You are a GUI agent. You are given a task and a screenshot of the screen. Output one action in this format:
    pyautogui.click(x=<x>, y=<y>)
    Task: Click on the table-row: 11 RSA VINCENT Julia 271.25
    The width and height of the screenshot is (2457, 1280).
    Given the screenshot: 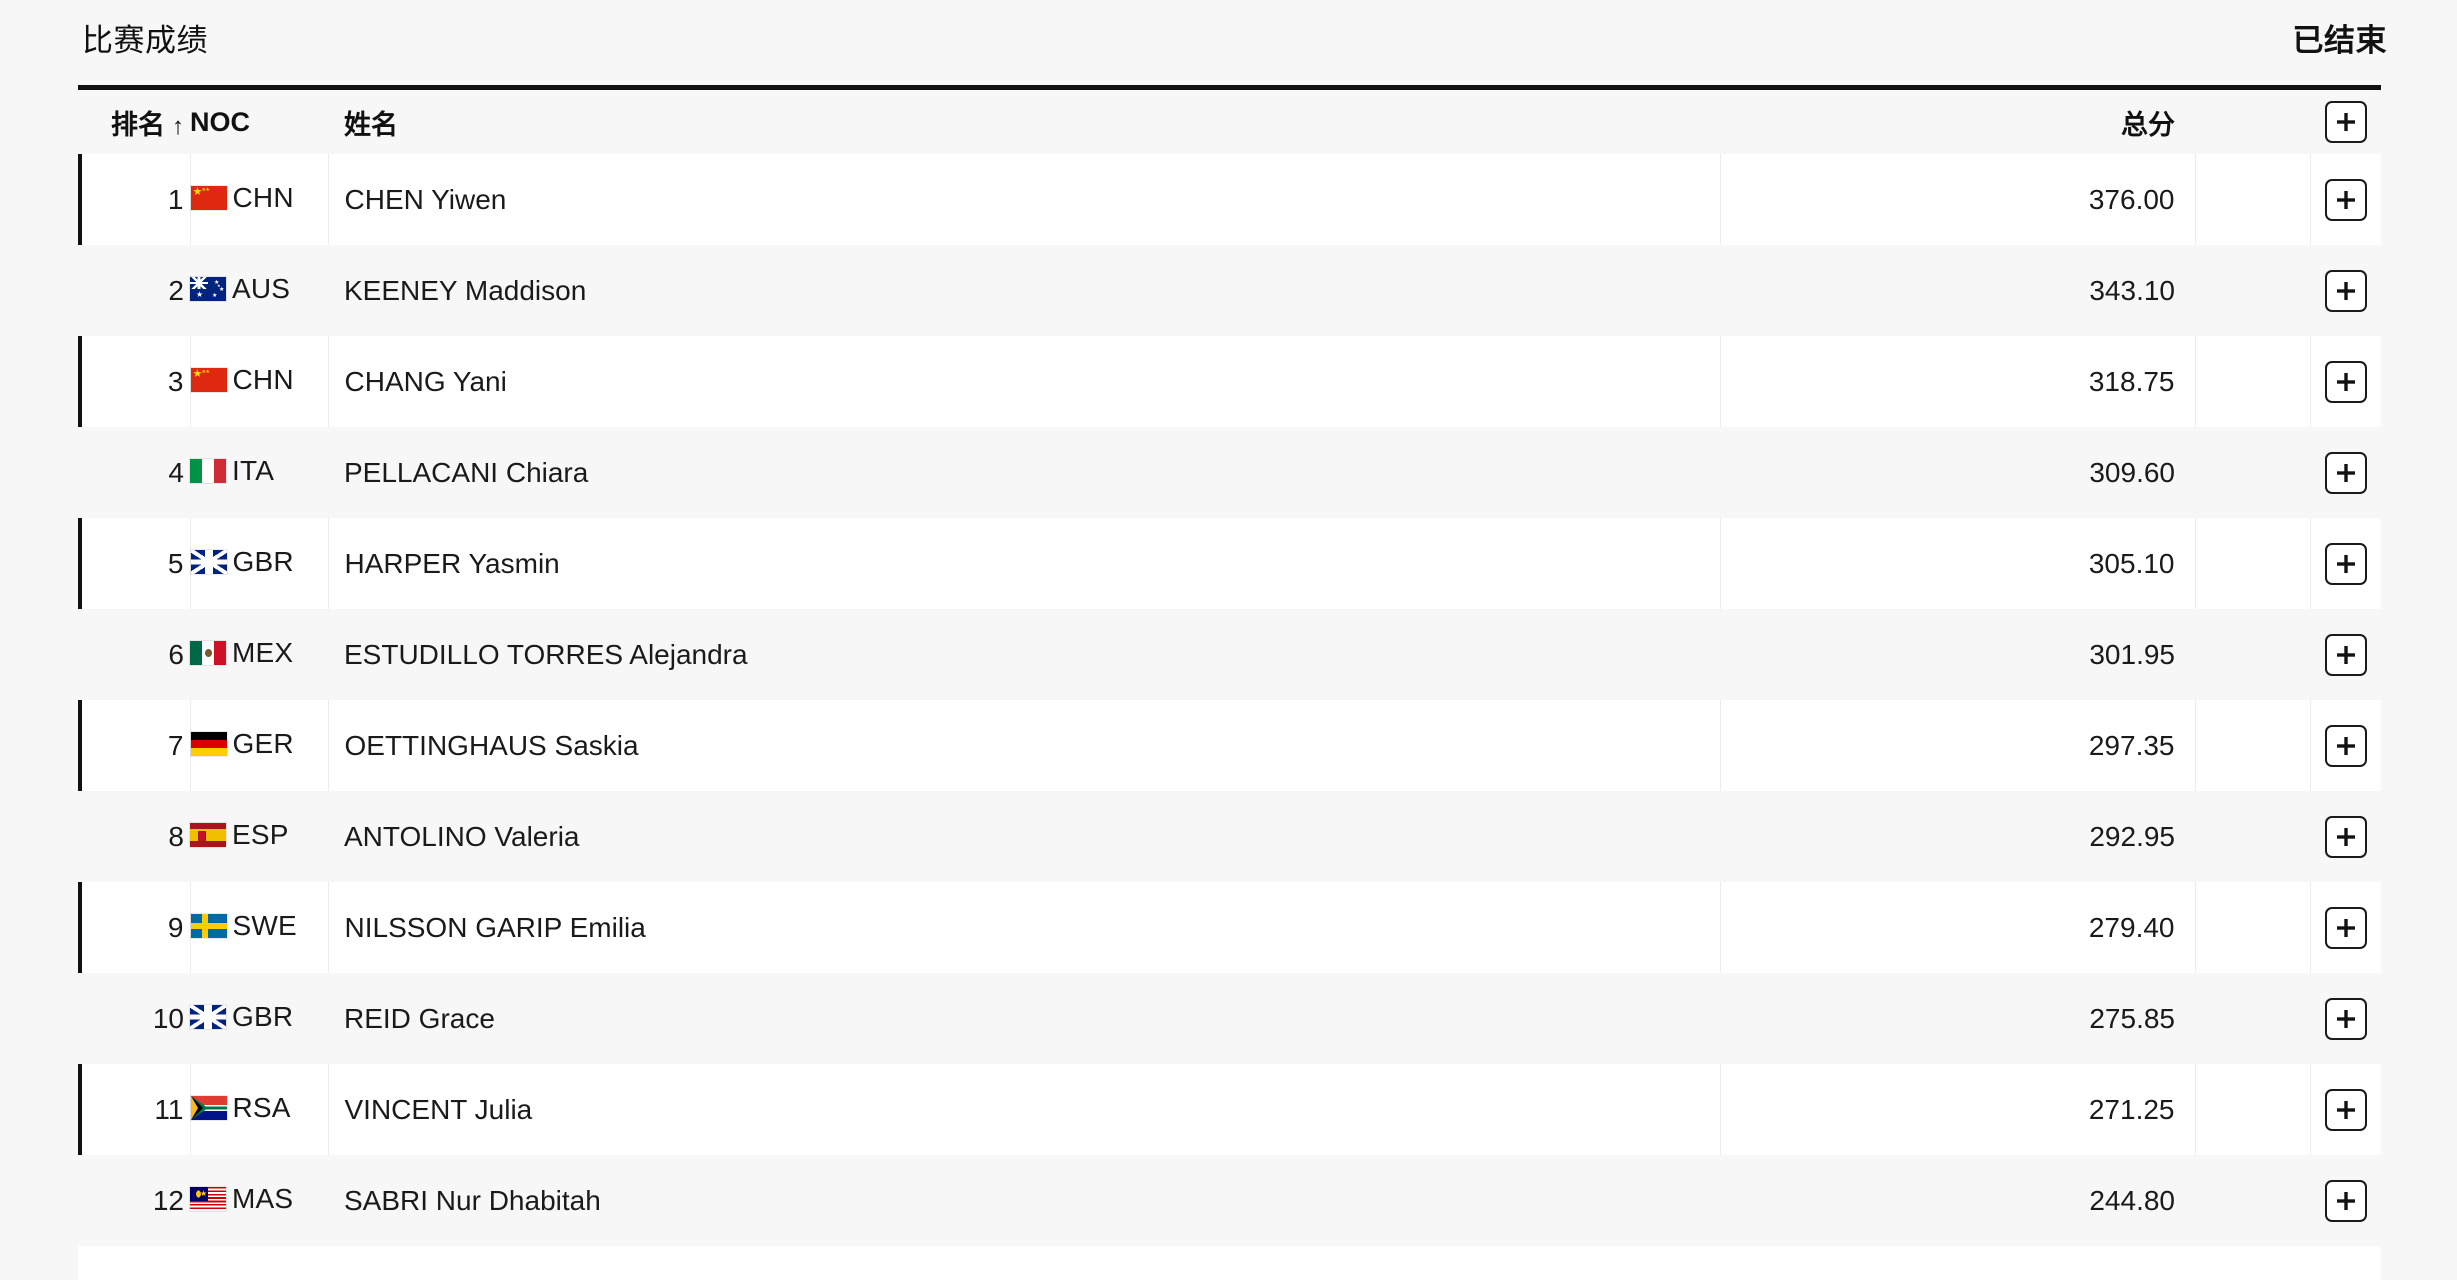 What is the action you would take?
    pyautogui.click(x=1229, y=1109)
    